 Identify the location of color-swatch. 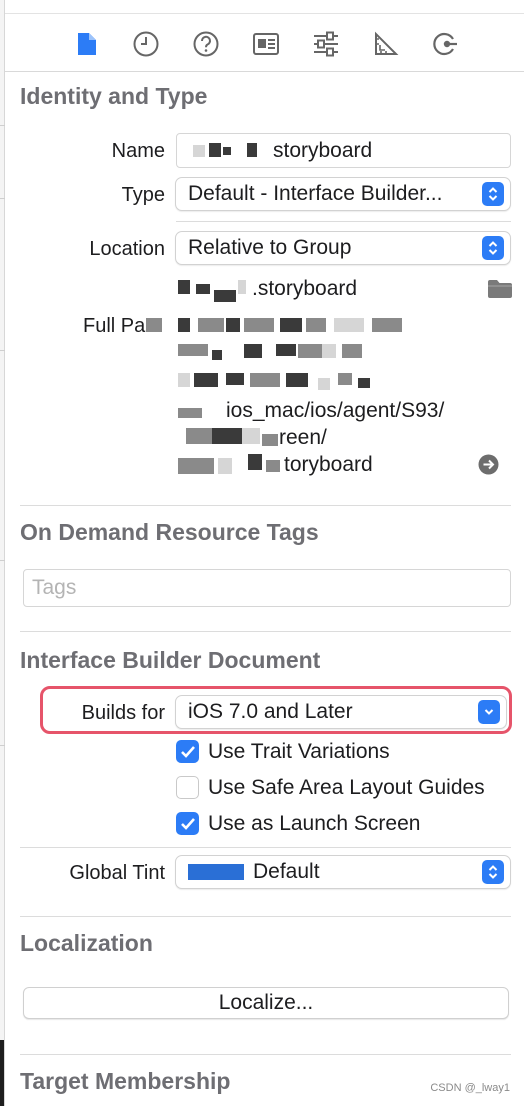
(216, 872).